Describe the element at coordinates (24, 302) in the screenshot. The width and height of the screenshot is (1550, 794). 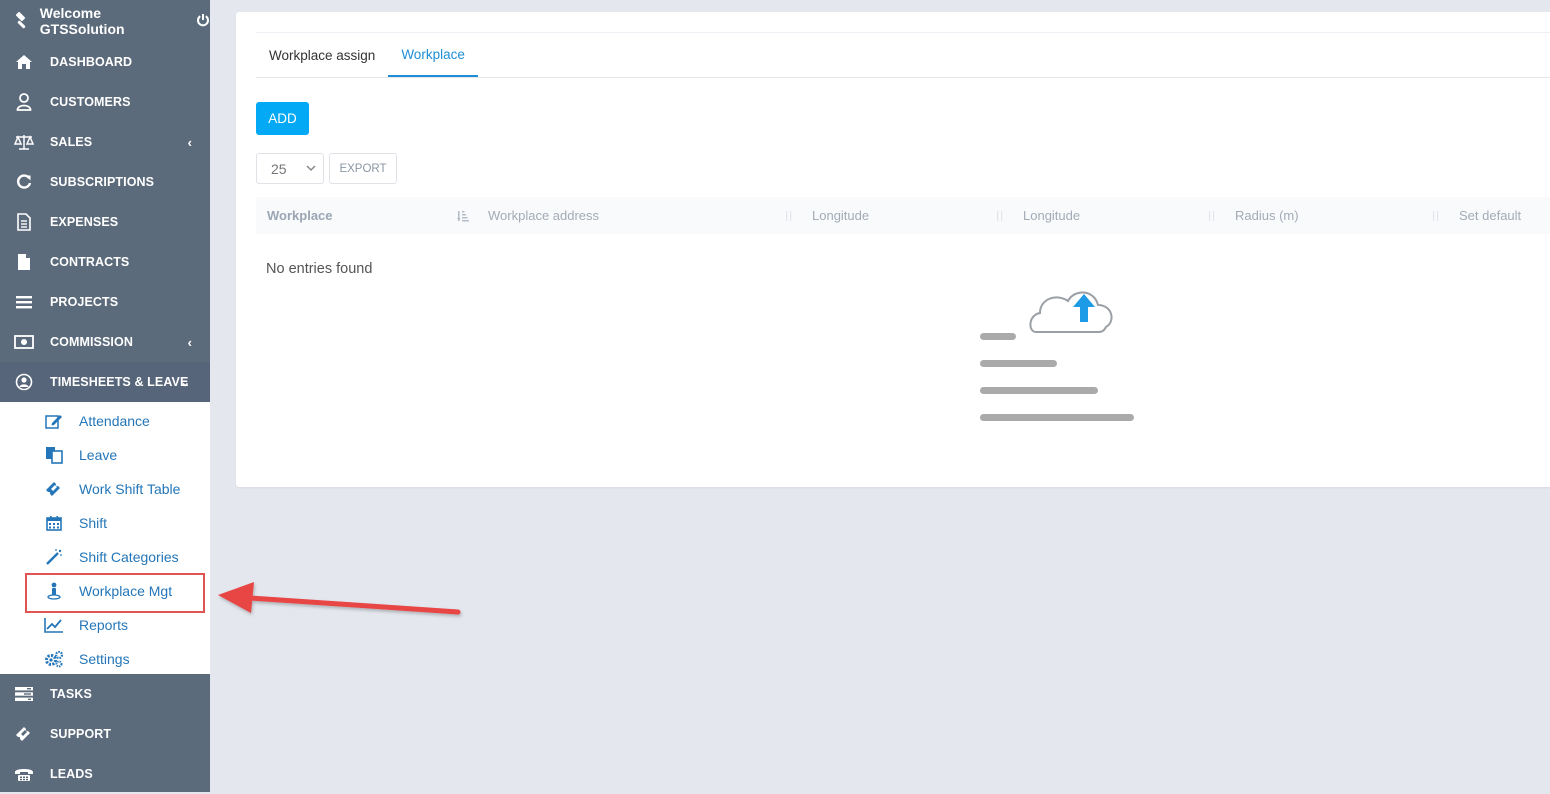
I see `bars-icon` at that location.